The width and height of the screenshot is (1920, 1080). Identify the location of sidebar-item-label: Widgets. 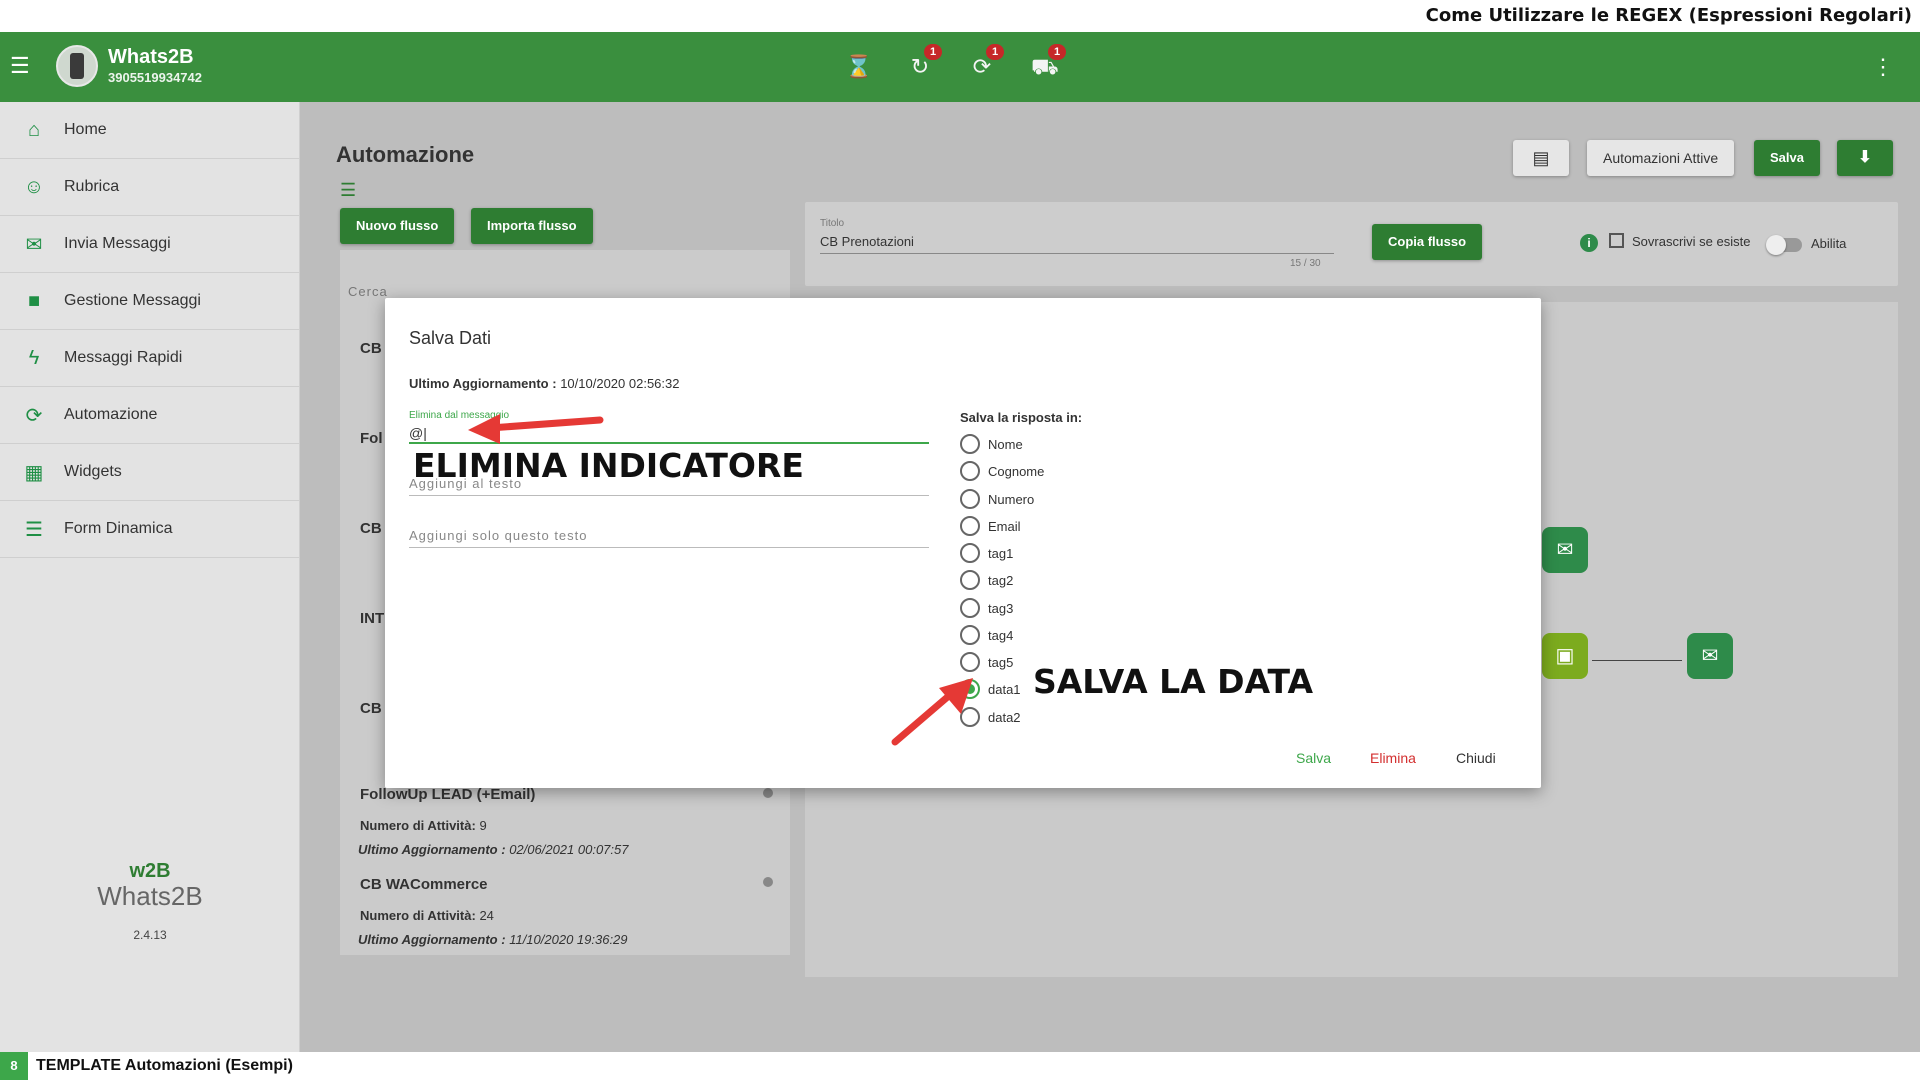
(93, 471).